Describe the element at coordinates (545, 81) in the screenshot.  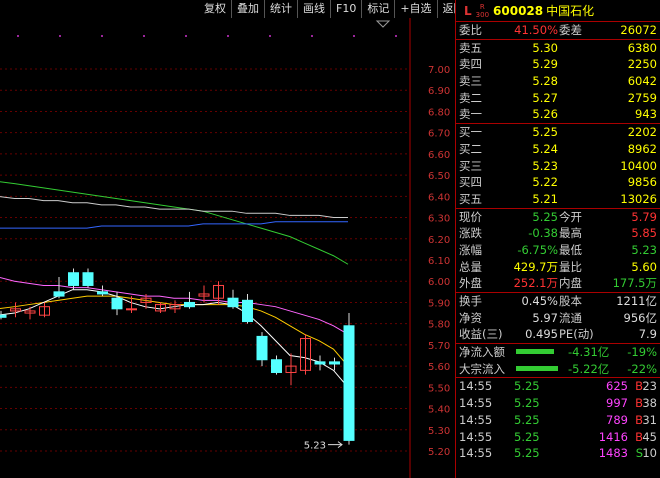
I see `ask-price: 5.28` at that location.